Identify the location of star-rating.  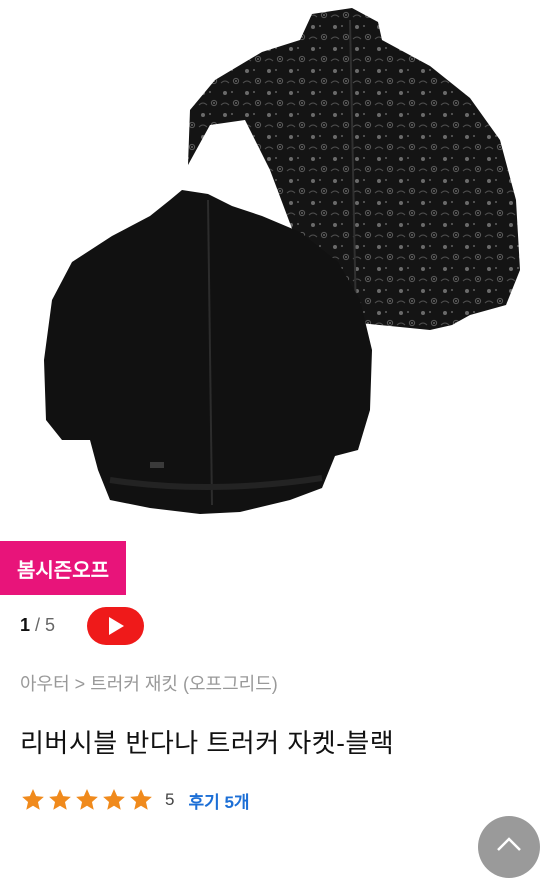
(87, 800).